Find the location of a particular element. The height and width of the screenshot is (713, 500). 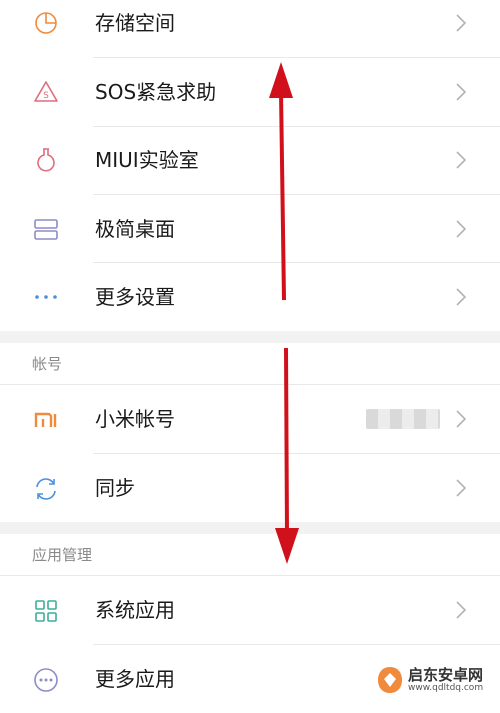

sos-icon: S is located at coordinates (46, 92).